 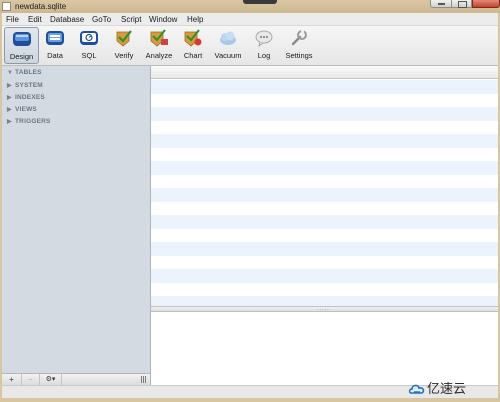 What do you see at coordinates (21, 56) in the screenshot?
I see `toolbar-label-design: Design` at bounding box center [21, 56].